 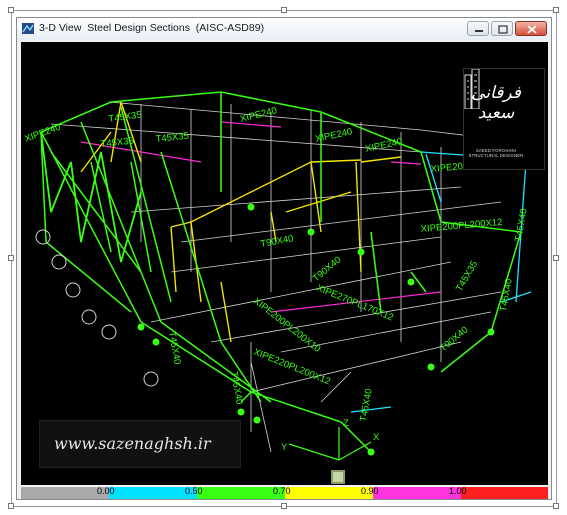 I want to click on close-icon, so click(x=532, y=29).